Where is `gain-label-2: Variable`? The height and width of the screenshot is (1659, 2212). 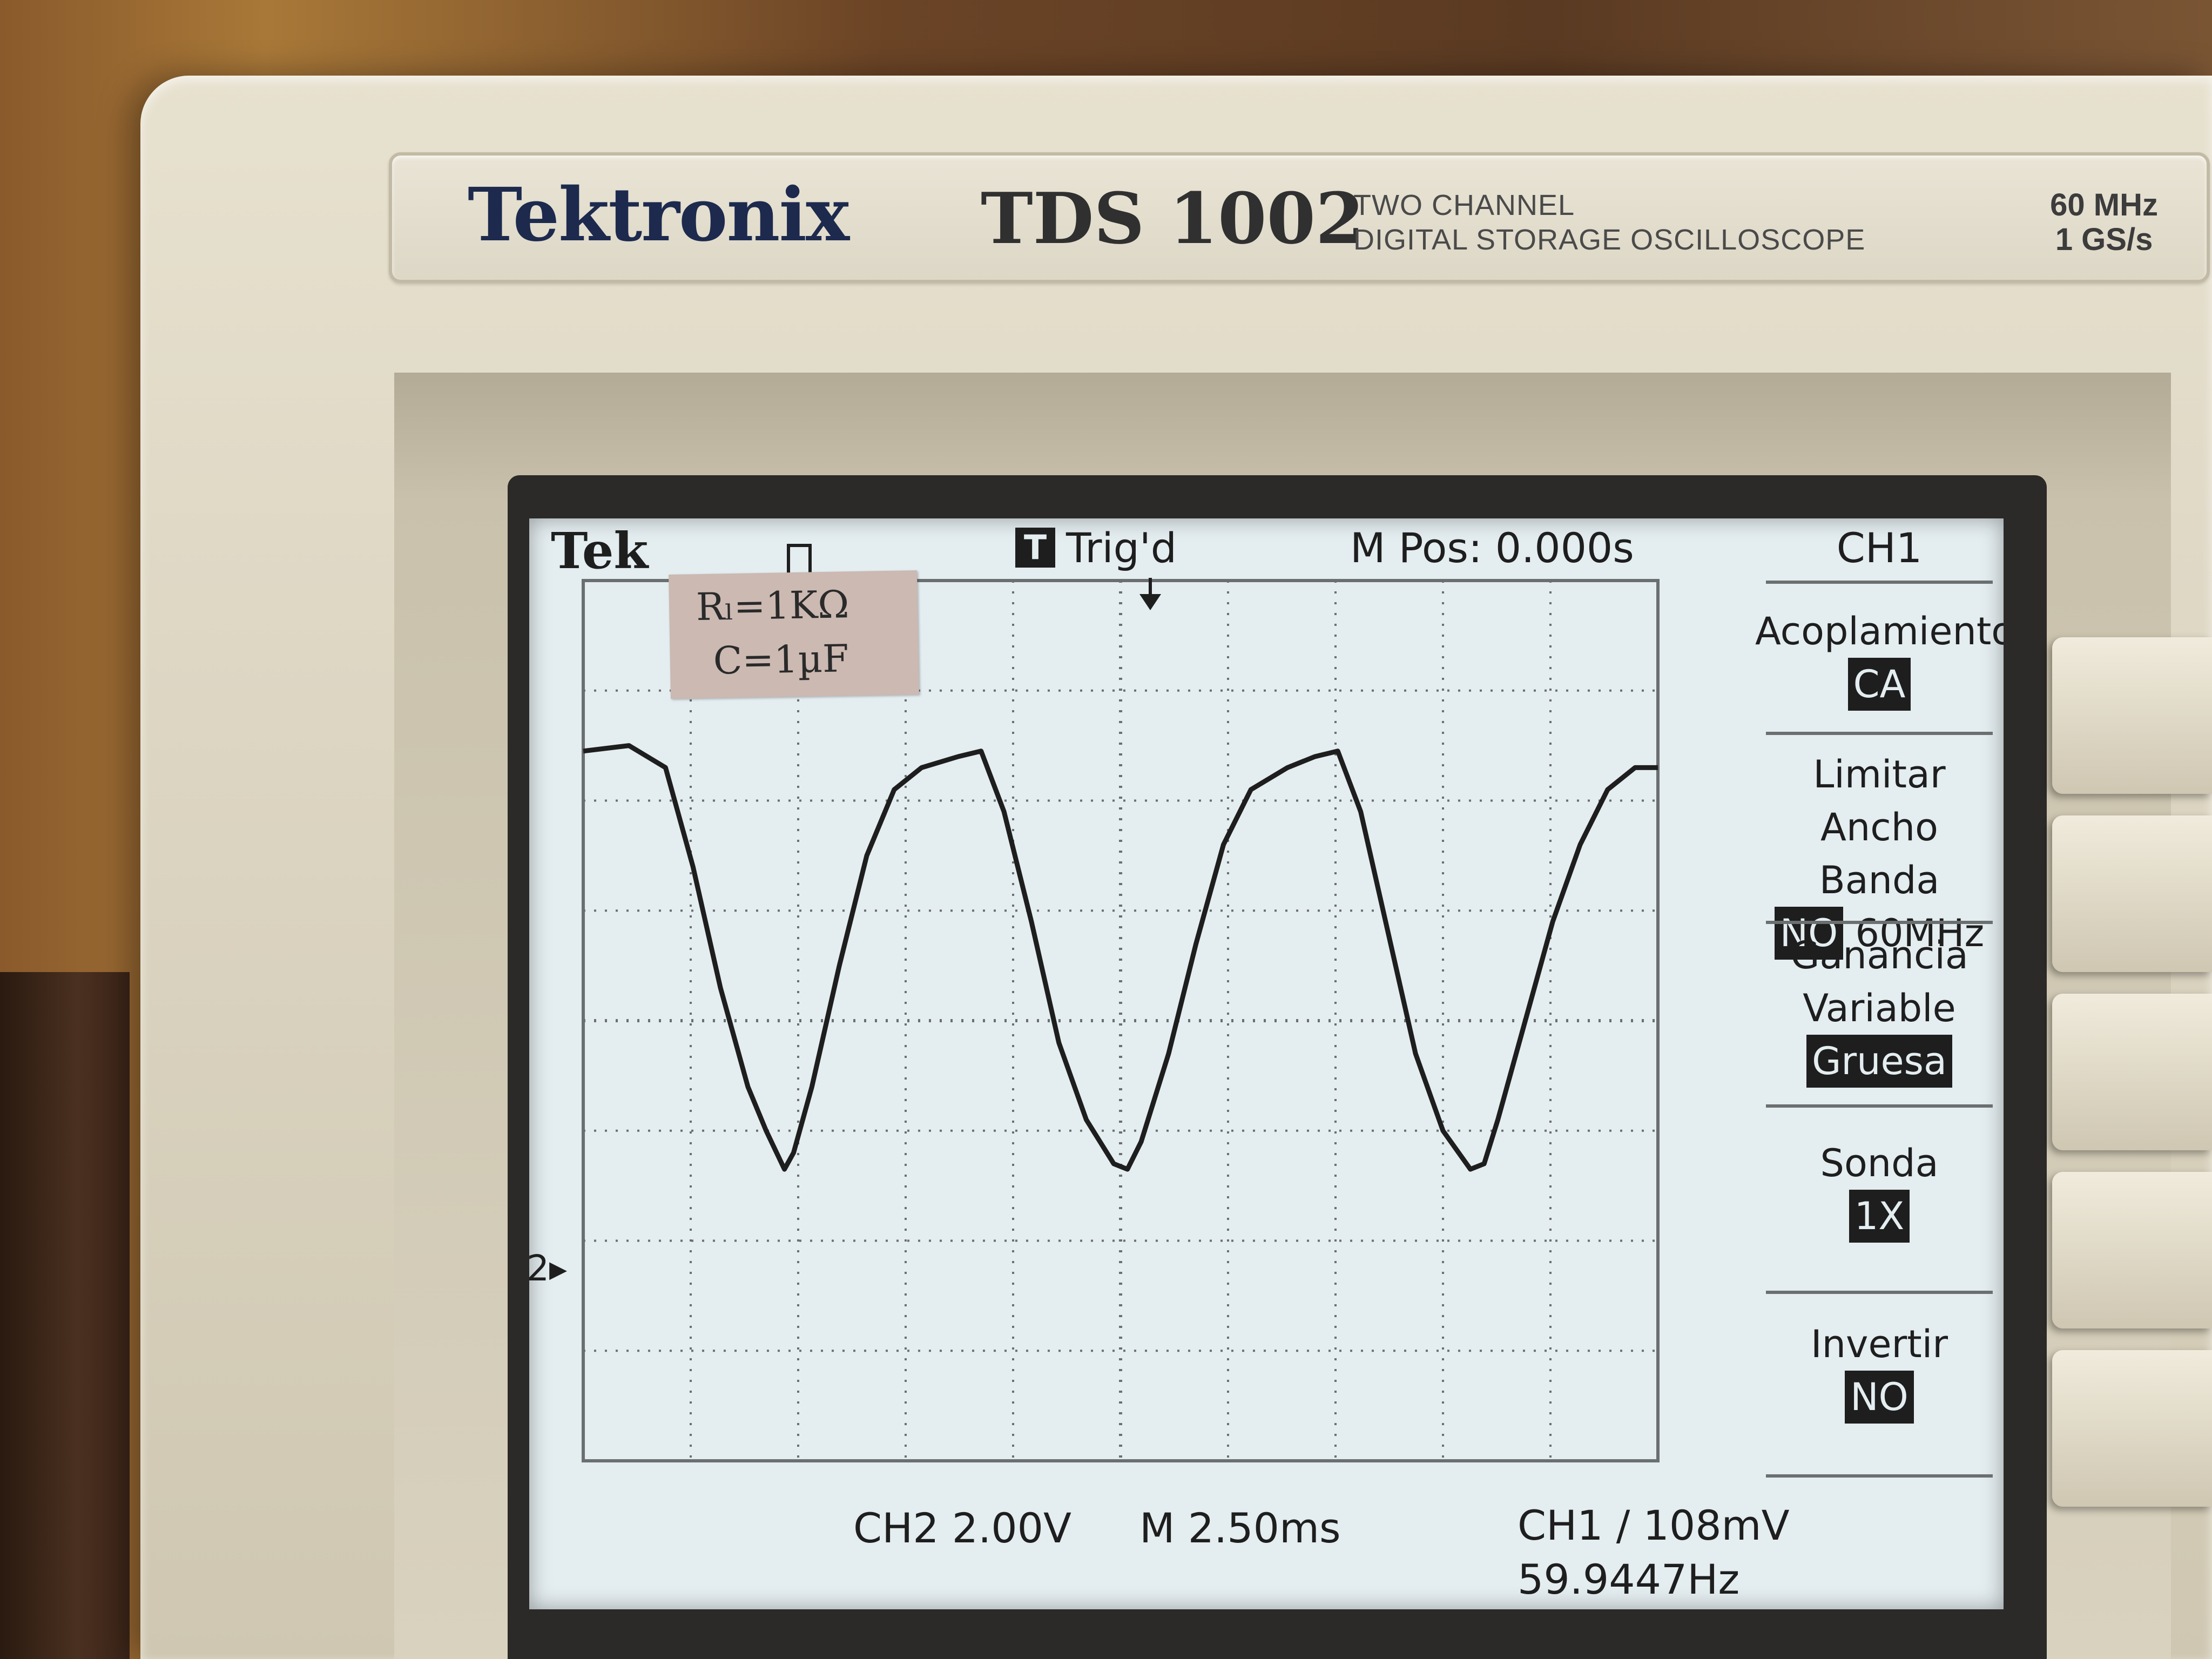 gain-label-2: Variable is located at coordinates (1879, 1008).